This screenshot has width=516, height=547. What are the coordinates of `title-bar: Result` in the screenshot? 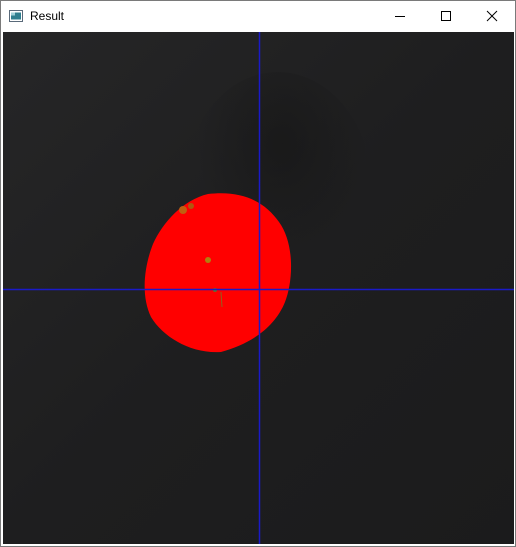 It's located at (258, 16).